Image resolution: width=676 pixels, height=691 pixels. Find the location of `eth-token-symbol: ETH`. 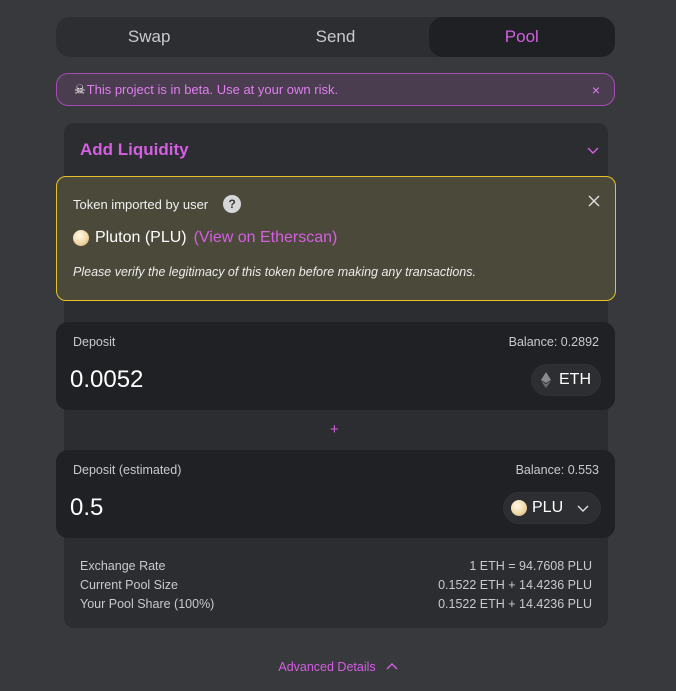

eth-token-symbol: ETH is located at coordinates (575, 379).